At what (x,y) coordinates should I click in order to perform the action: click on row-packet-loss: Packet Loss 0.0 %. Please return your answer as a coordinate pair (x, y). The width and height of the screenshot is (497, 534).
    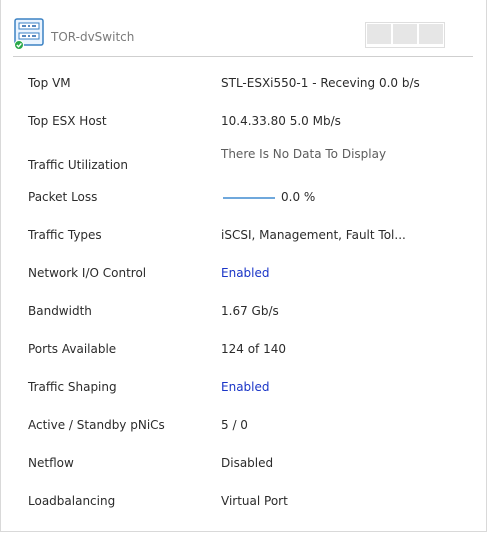
    Looking at the image, I should click on (253, 195).